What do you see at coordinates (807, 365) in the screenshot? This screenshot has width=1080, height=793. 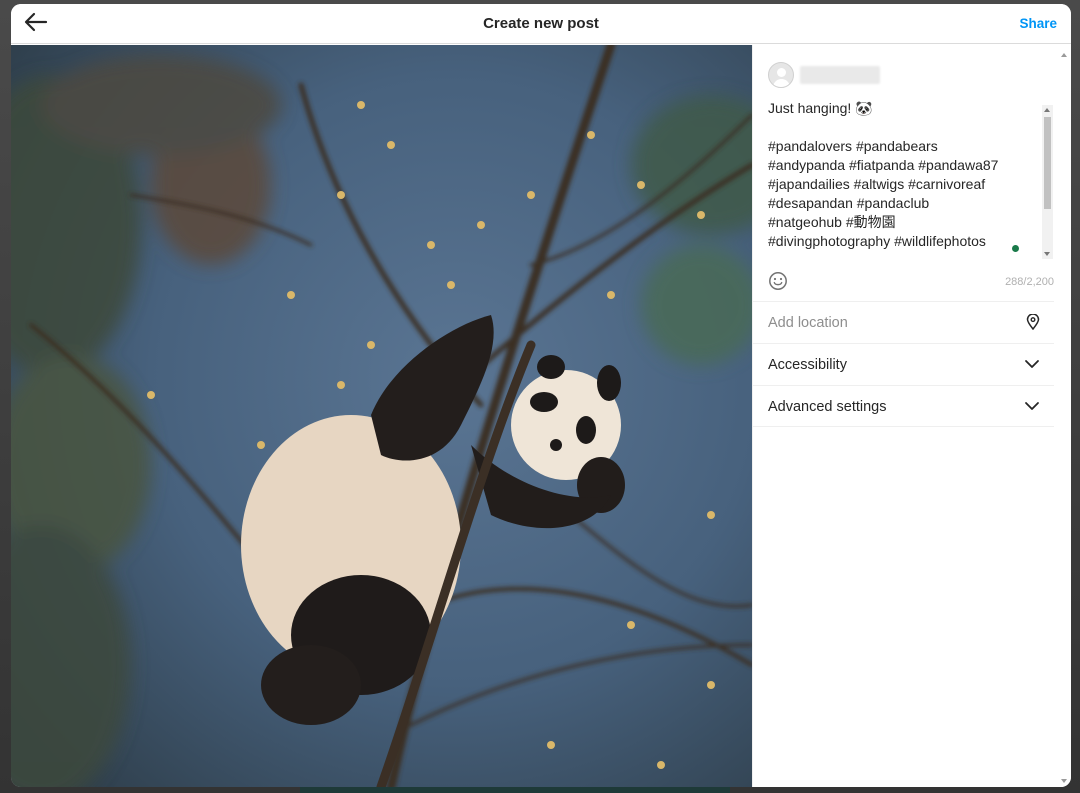 I see `accessibility-label: Accessibility` at bounding box center [807, 365].